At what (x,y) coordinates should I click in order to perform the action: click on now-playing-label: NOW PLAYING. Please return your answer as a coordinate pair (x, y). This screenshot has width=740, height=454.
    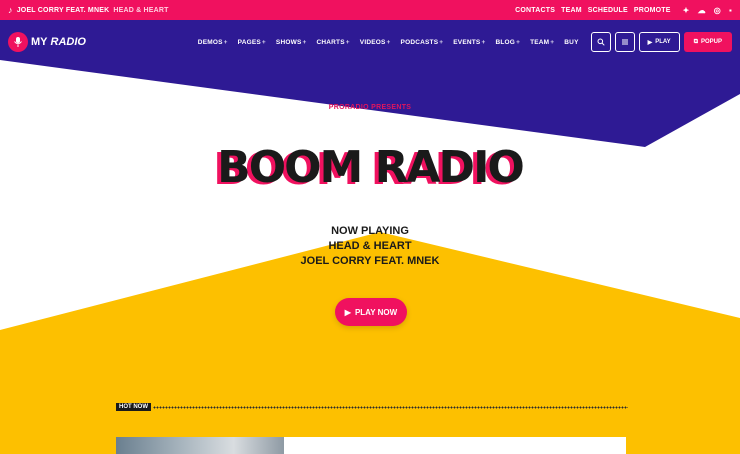
    Looking at the image, I should click on (370, 231).